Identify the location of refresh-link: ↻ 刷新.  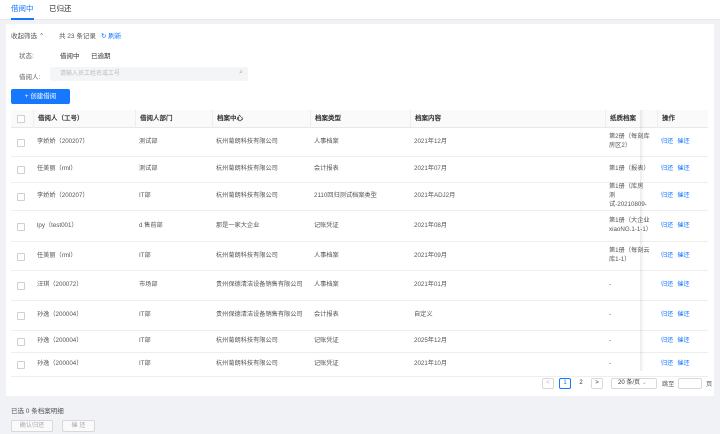
(111, 35).